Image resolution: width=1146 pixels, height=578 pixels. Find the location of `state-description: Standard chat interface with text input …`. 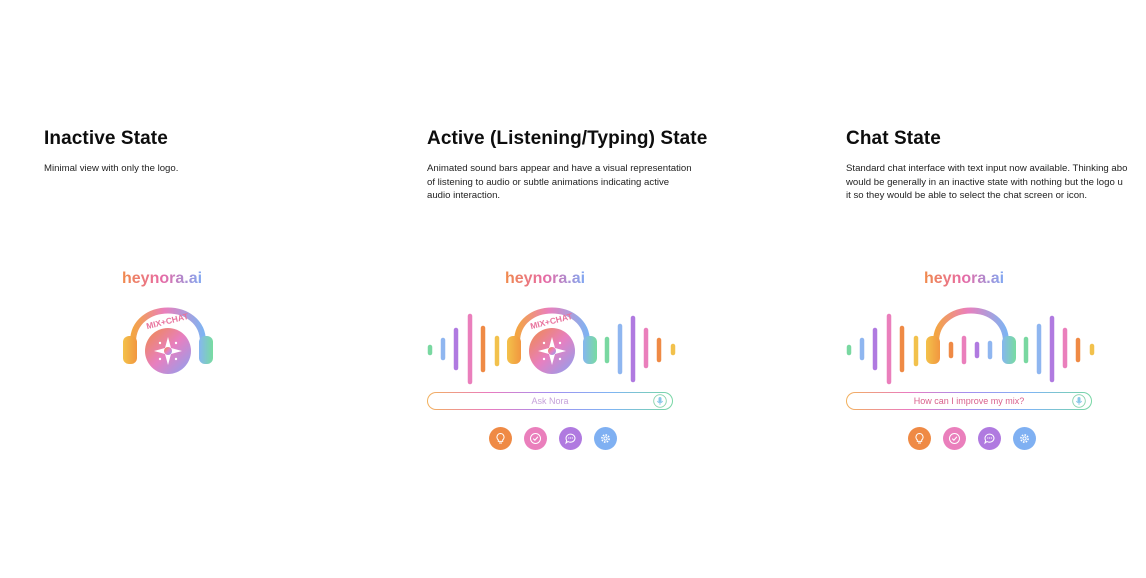

state-description: Standard chat interface with text input … is located at coordinates (996, 182).